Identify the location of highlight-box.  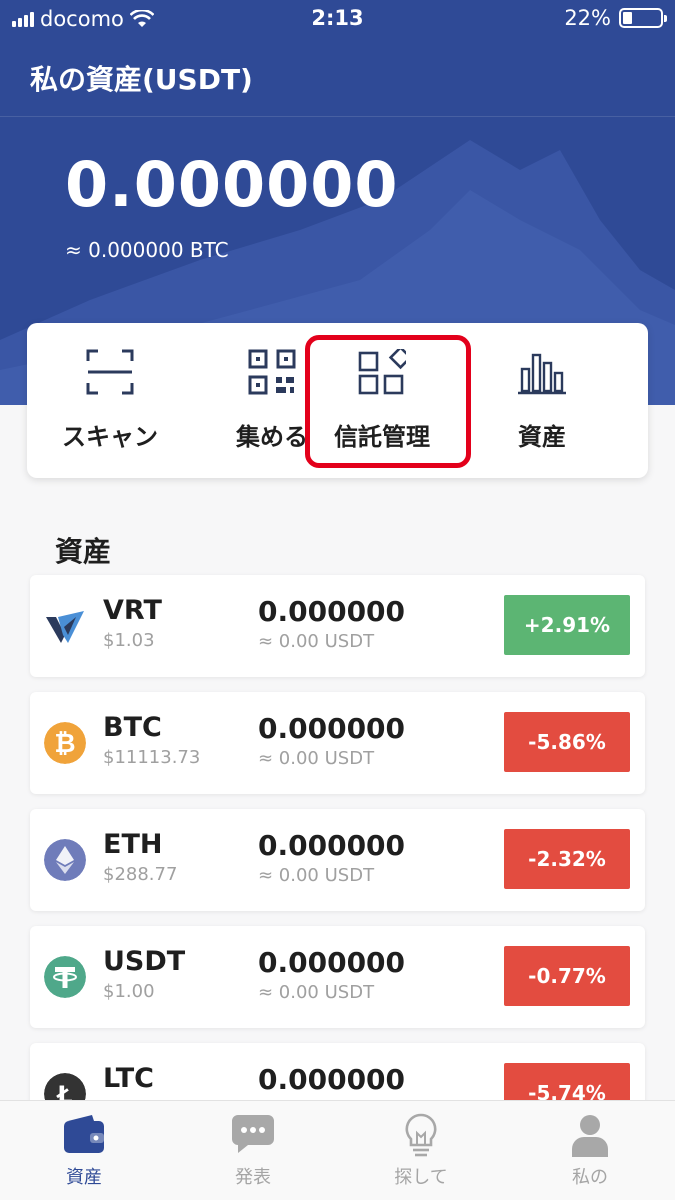
(388, 401).